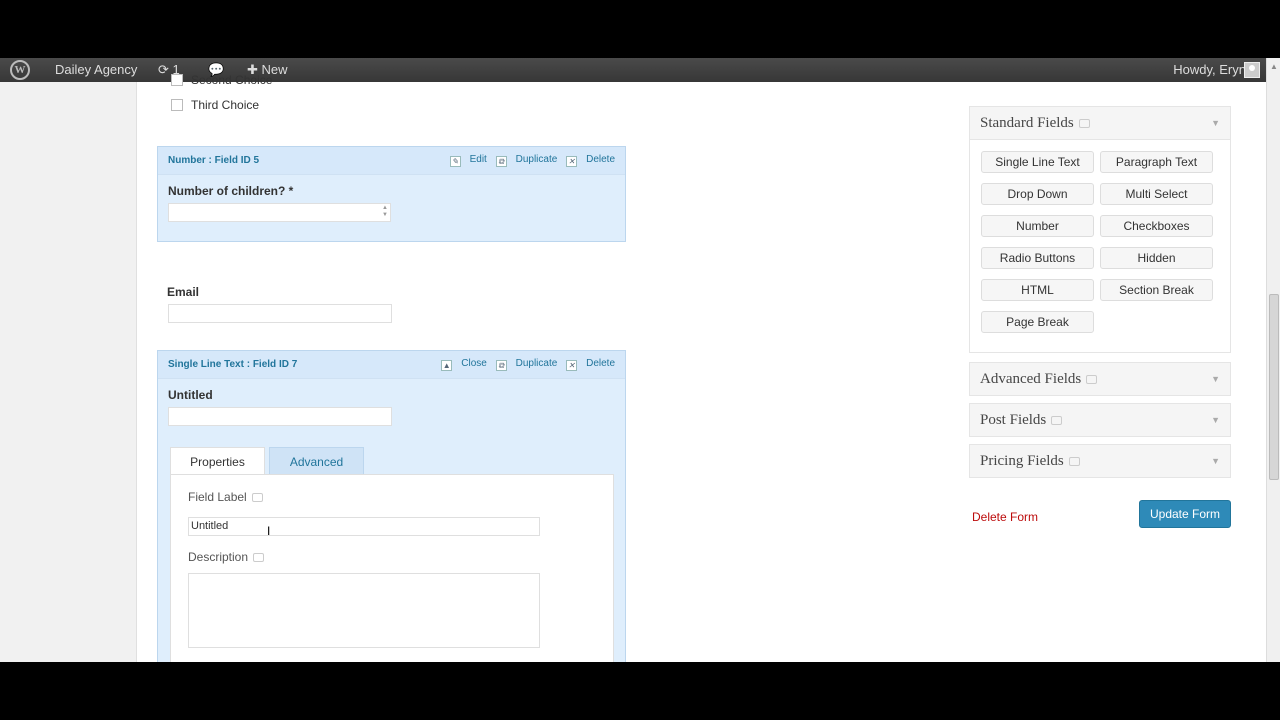 This screenshot has height=720, width=1280. Describe the element at coordinates (1156, 290) in the screenshot. I see `add-section-break-button: Section Break` at that location.